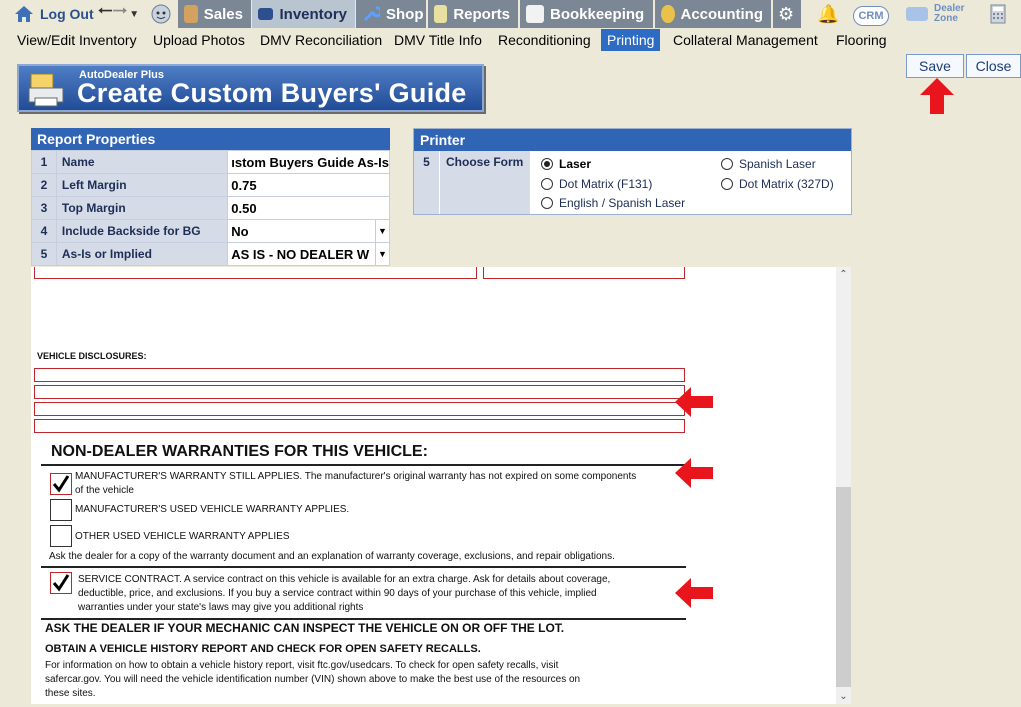 The height and width of the screenshot is (707, 1021). I want to click on radio-dot-matrix-327d: Dot Matrix (327D), so click(777, 184).